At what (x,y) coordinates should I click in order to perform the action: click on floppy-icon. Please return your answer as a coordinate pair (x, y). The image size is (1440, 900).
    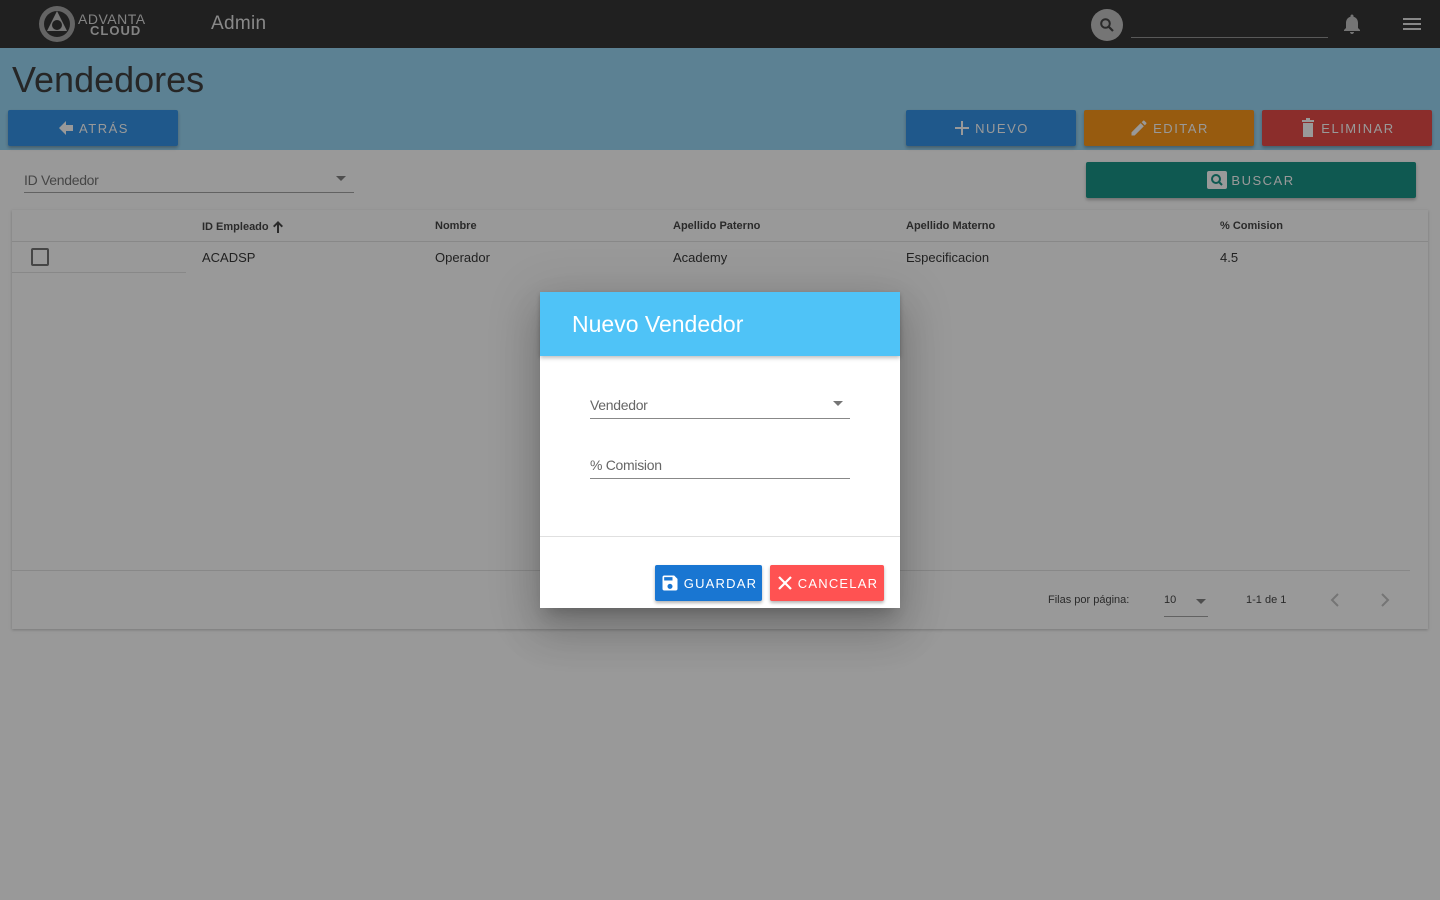
    Looking at the image, I should click on (670, 583).